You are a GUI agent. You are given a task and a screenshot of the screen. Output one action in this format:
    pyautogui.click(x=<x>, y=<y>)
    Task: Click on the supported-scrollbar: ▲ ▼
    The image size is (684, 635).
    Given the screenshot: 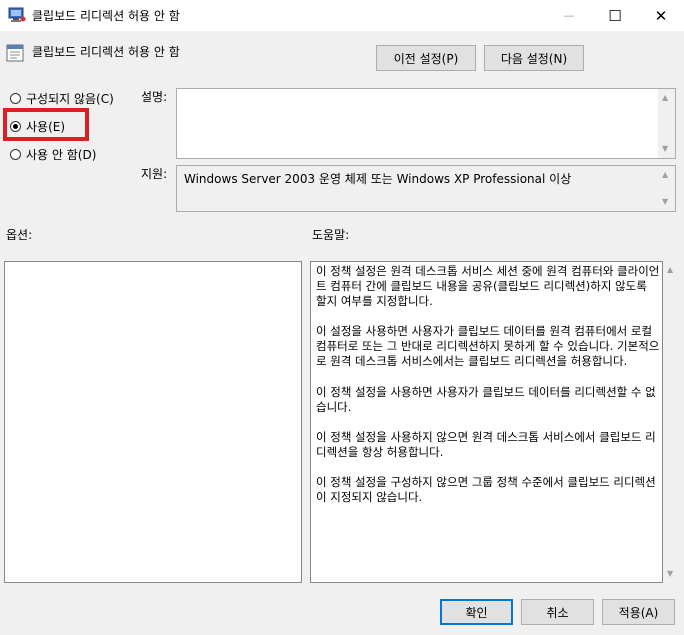 What is the action you would take?
    pyautogui.click(x=666, y=188)
    